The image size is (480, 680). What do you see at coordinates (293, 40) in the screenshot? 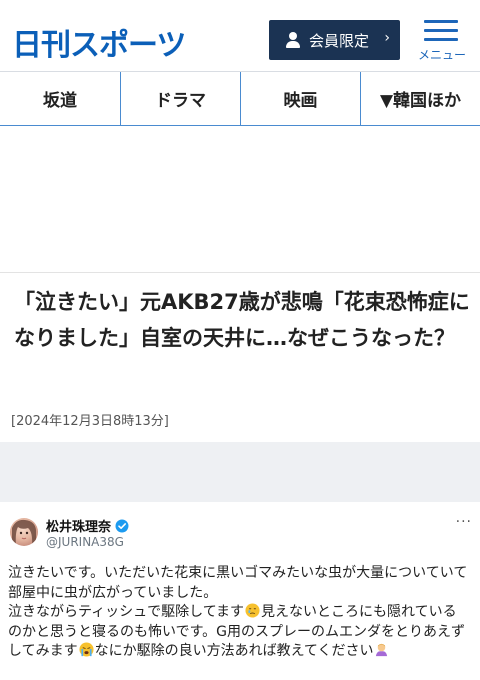
I see `person-icon` at bounding box center [293, 40].